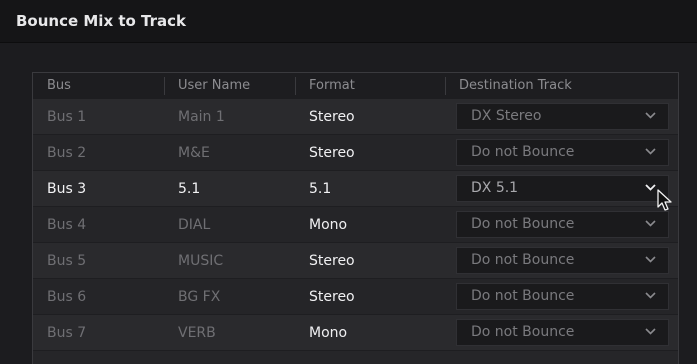  What do you see at coordinates (355, 261) in the screenshot?
I see `table-row: Bus 5 MUSIC Stereo Do not Bounce` at bounding box center [355, 261].